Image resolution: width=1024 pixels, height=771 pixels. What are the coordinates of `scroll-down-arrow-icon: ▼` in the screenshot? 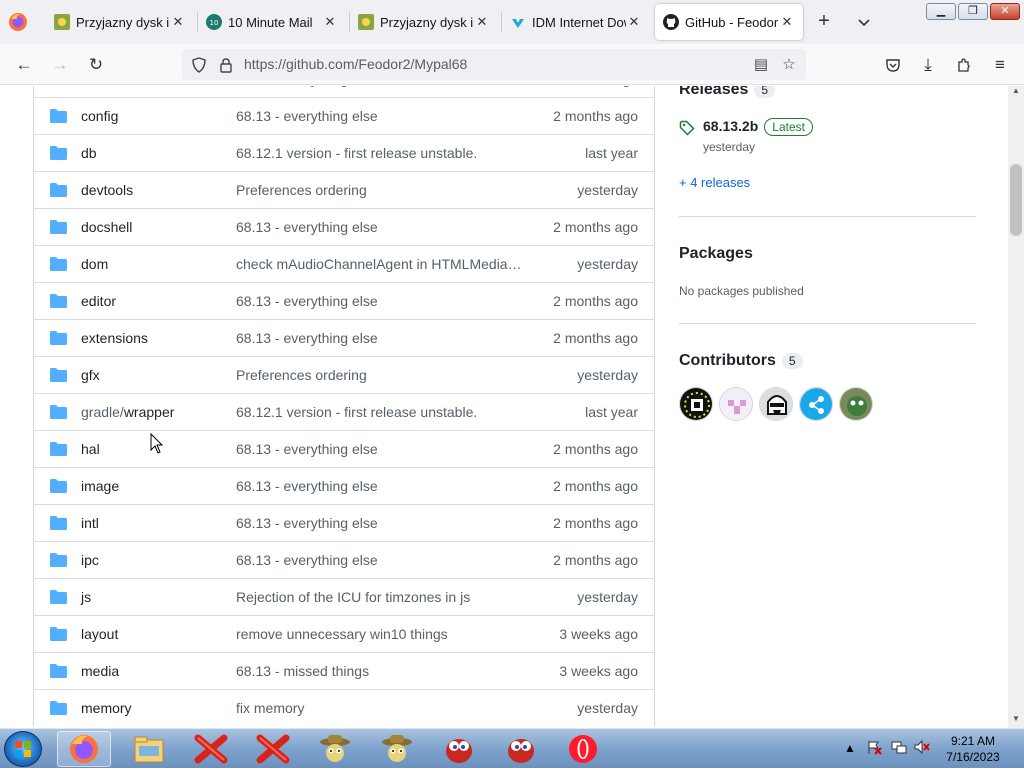 It's located at (1016, 721).